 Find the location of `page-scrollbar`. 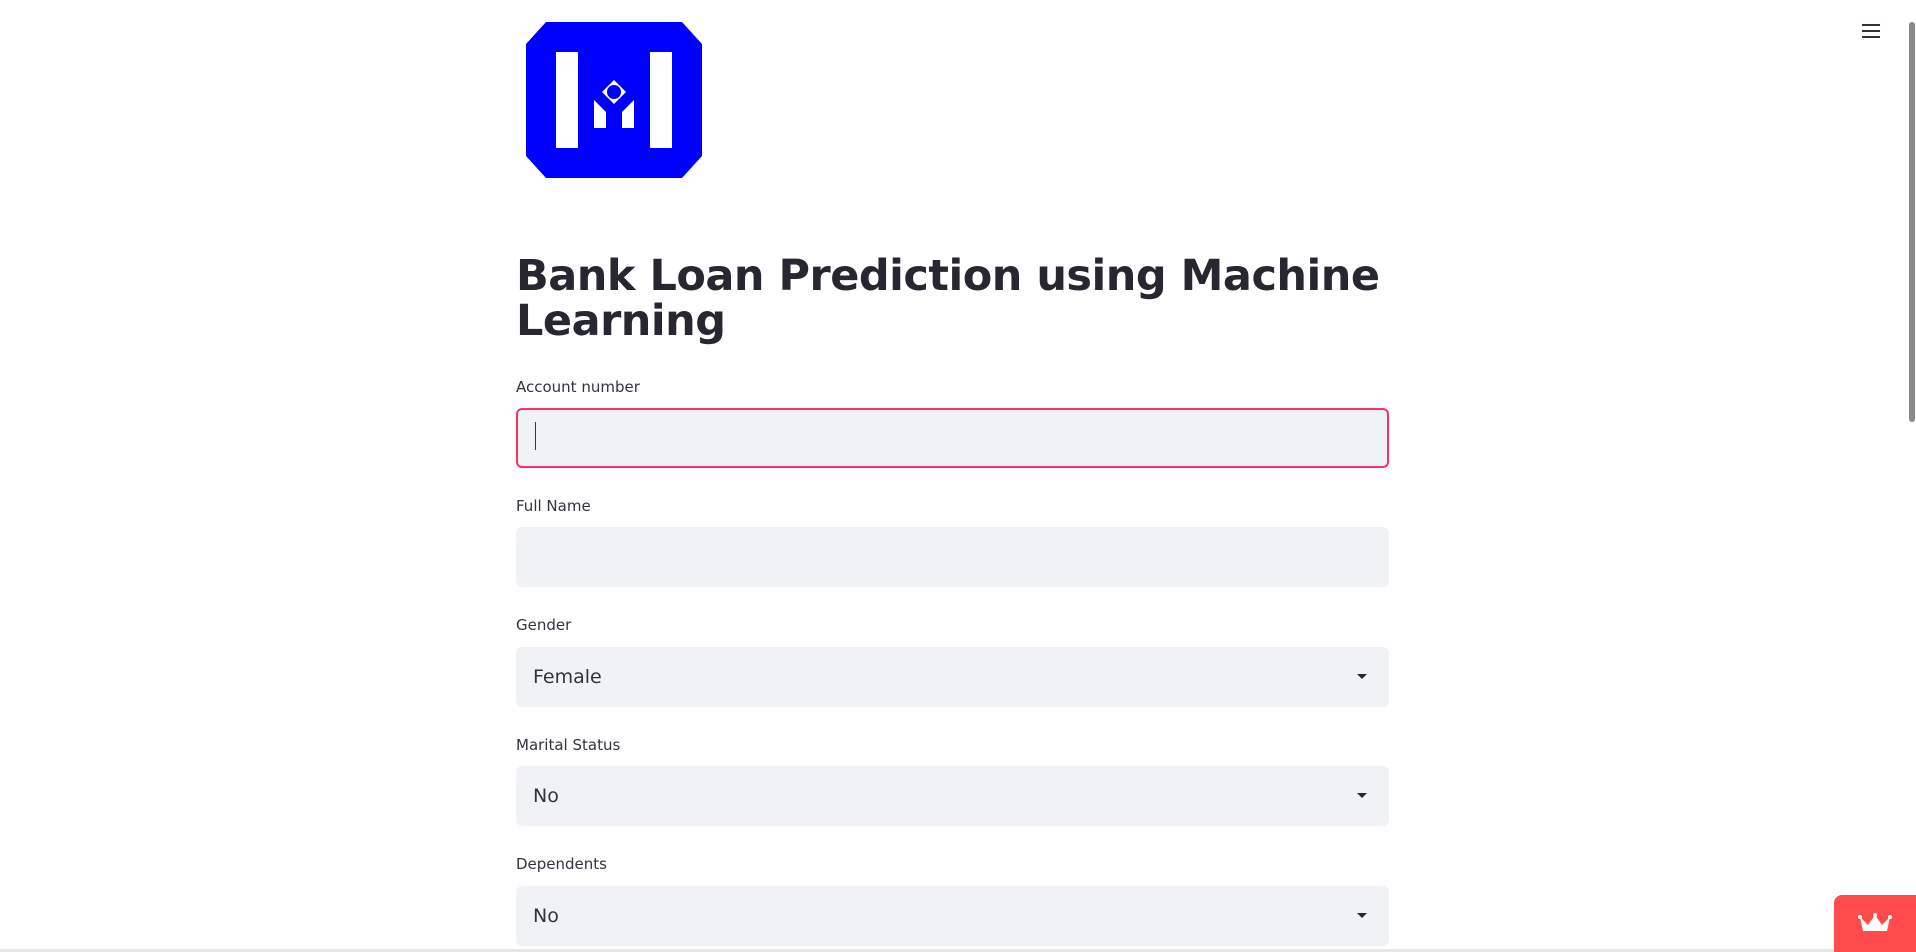

page-scrollbar is located at coordinates (1911, 476).